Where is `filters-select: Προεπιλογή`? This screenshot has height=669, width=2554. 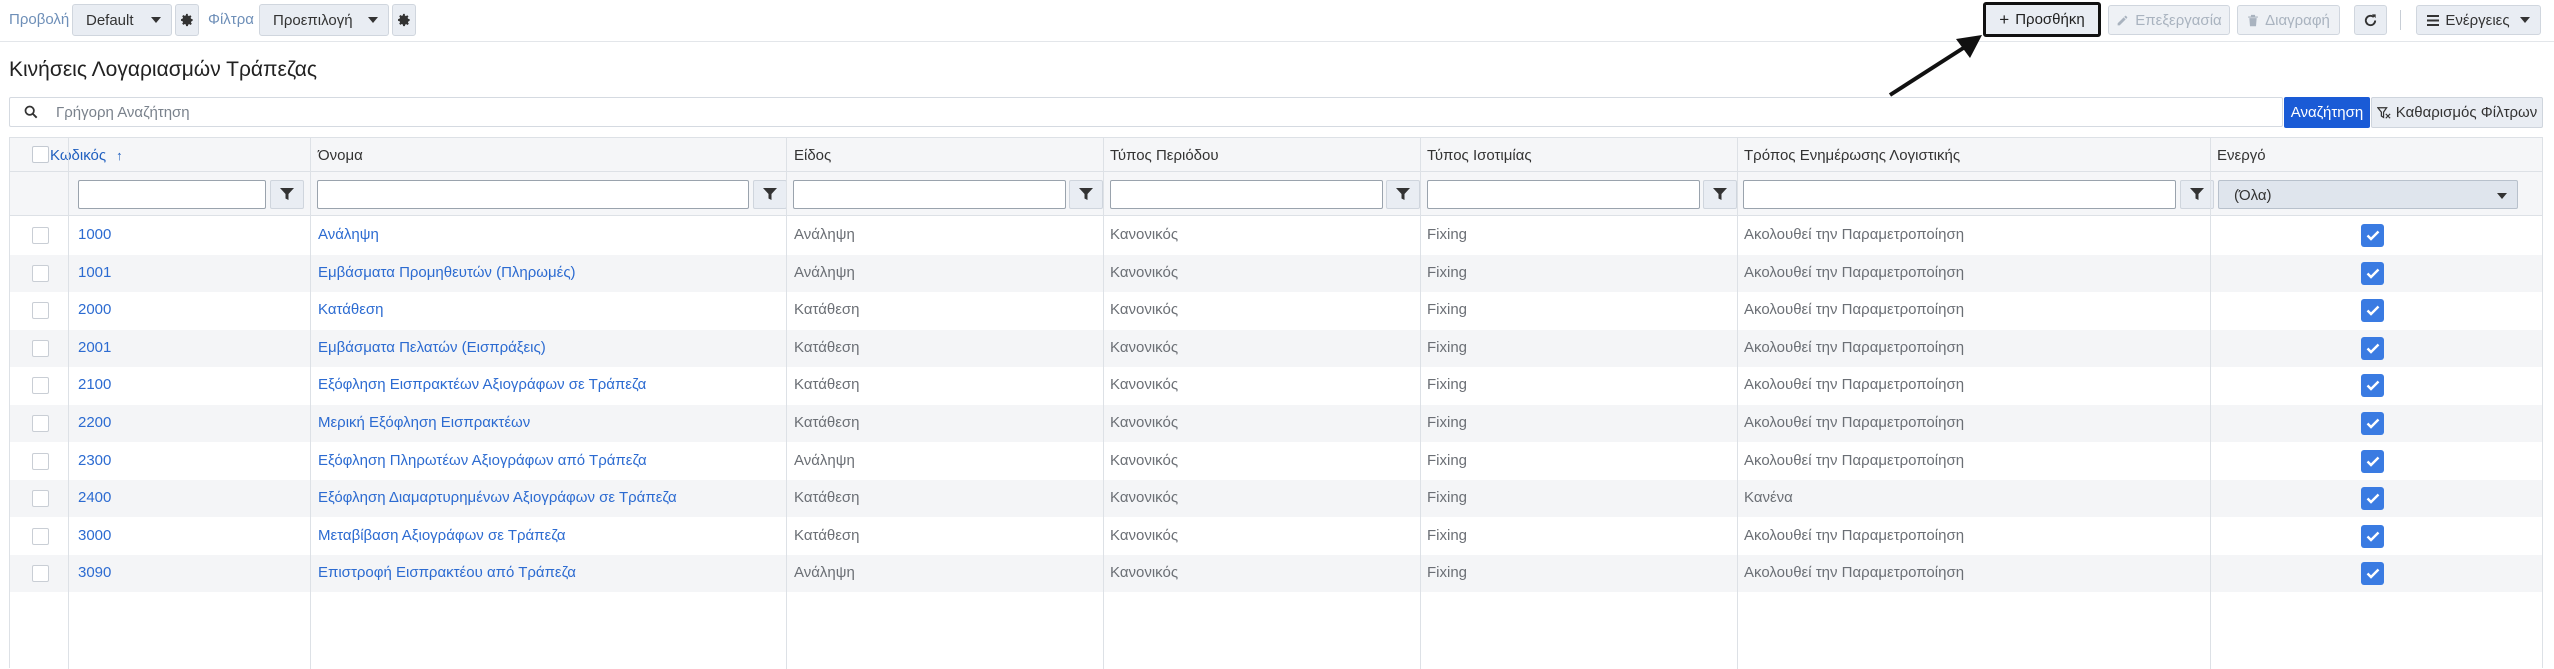 filters-select: Προεπιλογή is located at coordinates (324, 20).